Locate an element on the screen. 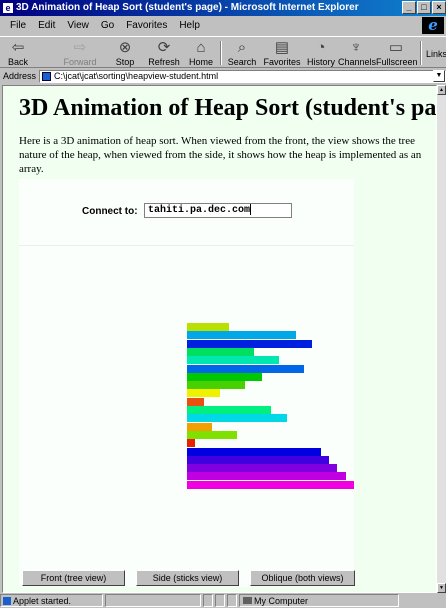 The width and height of the screenshot is (446, 608). address-label: Address is located at coordinates (20, 76).